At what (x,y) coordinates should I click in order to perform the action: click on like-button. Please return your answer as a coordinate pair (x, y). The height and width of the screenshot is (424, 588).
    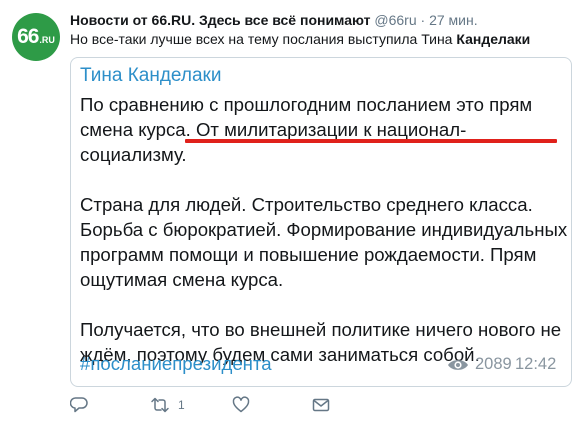
    Looking at the image, I should click on (241, 405).